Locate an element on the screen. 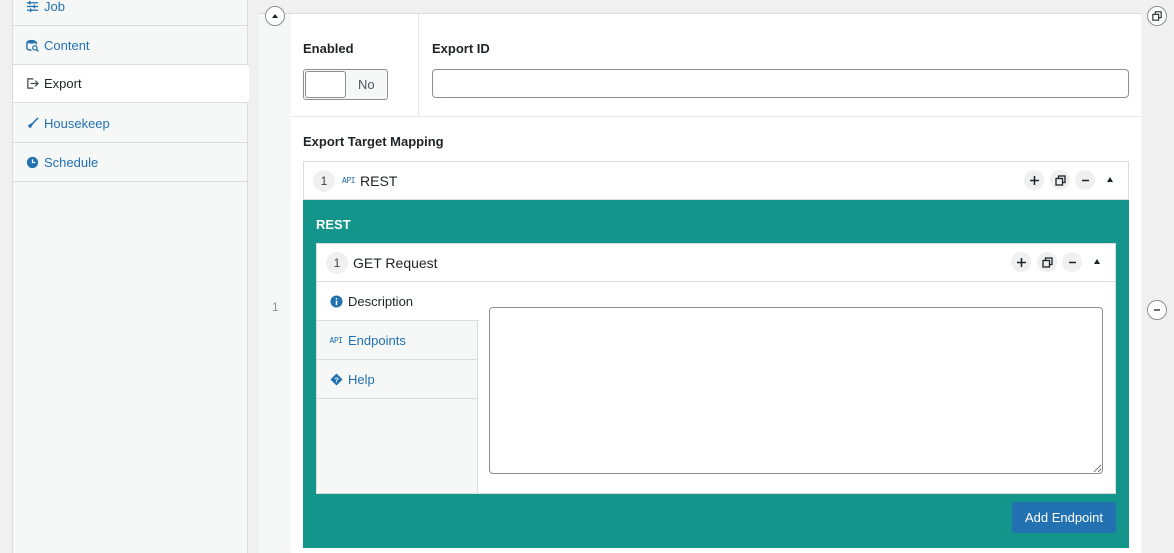 This screenshot has height=553, width=1174. sliders-icon is located at coordinates (32, 6).